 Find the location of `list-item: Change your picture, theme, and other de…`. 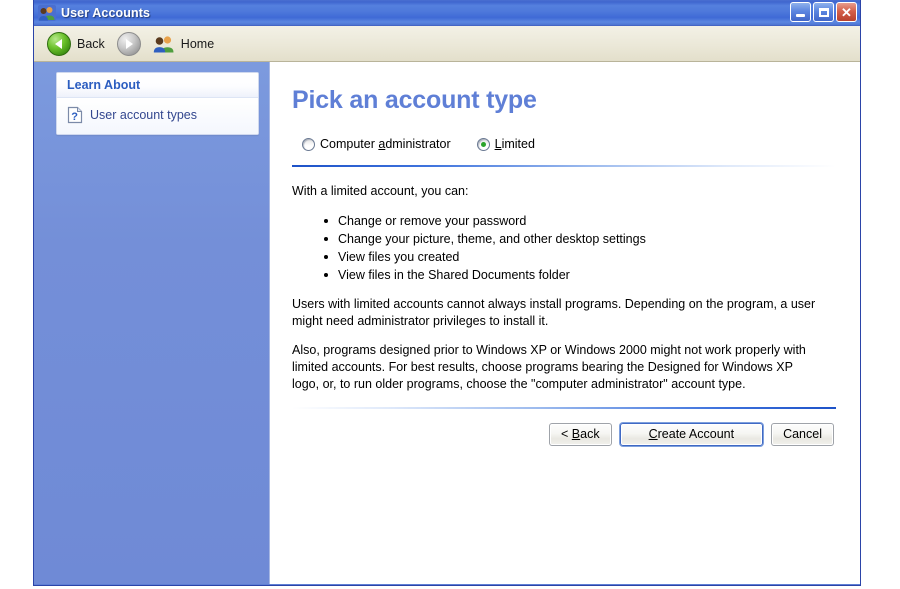

list-item: Change your picture, theme, and other de… is located at coordinates (580, 239).